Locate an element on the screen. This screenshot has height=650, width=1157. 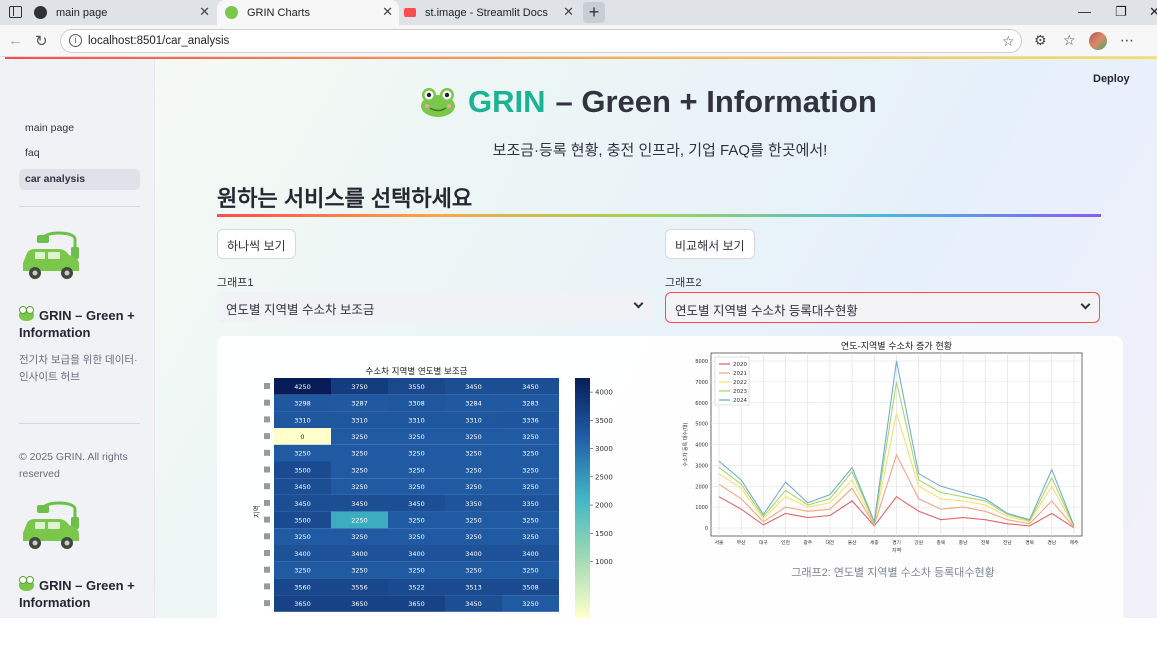
single-view-button: 하나씩 보기 is located at coordinates (256, 244).